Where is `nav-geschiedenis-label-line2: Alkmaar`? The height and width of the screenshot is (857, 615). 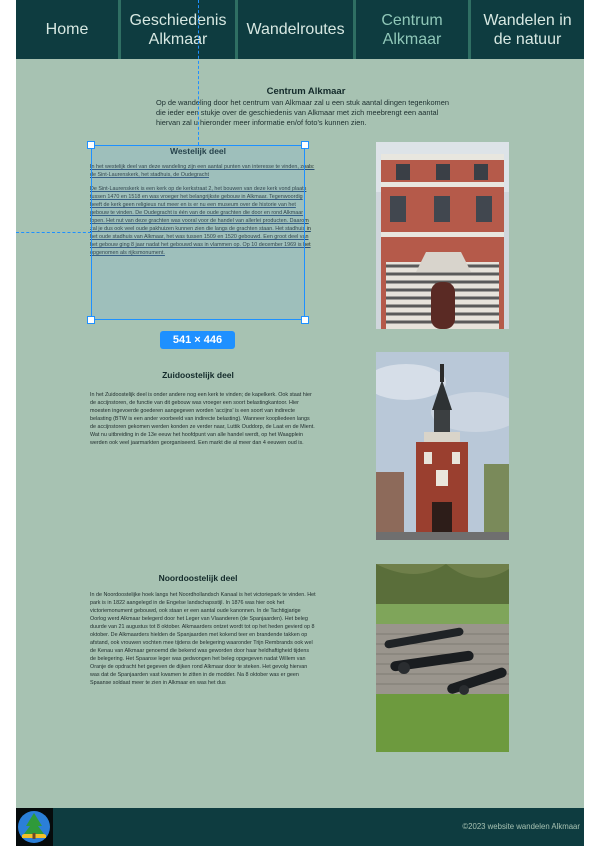
nav-geschiedenis-label-line2: Alkmaar is located at coordinates (178, 39).